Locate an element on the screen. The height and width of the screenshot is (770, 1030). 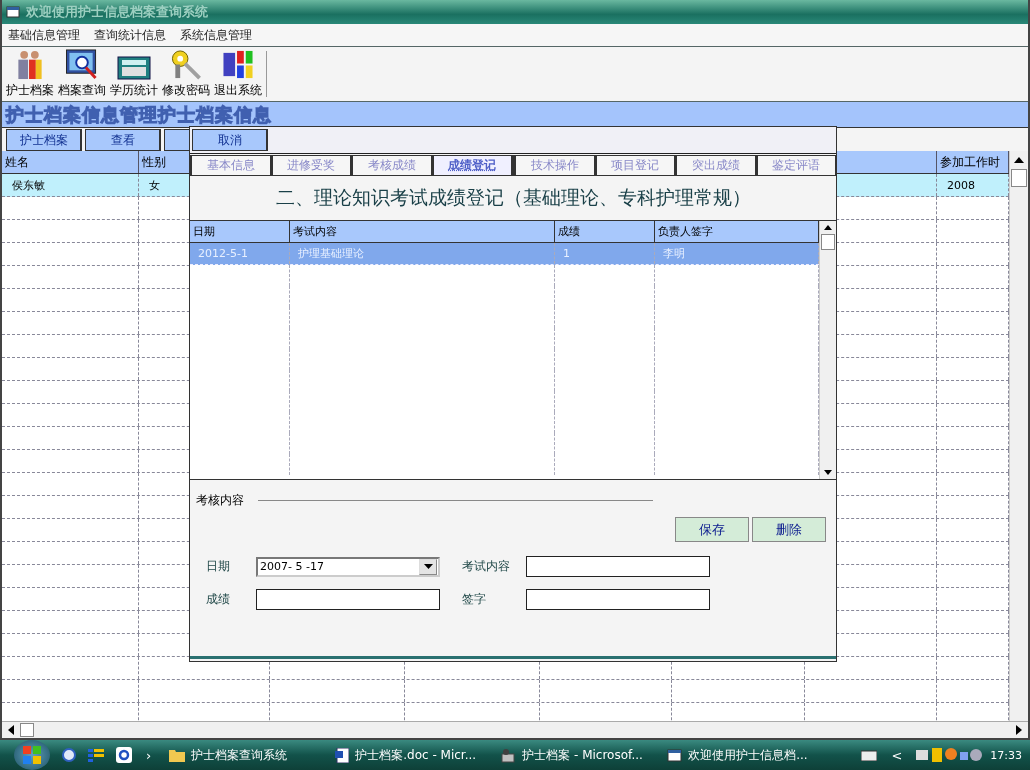
toolbar-button: 护士档案 is located at coordinates (30, 74).